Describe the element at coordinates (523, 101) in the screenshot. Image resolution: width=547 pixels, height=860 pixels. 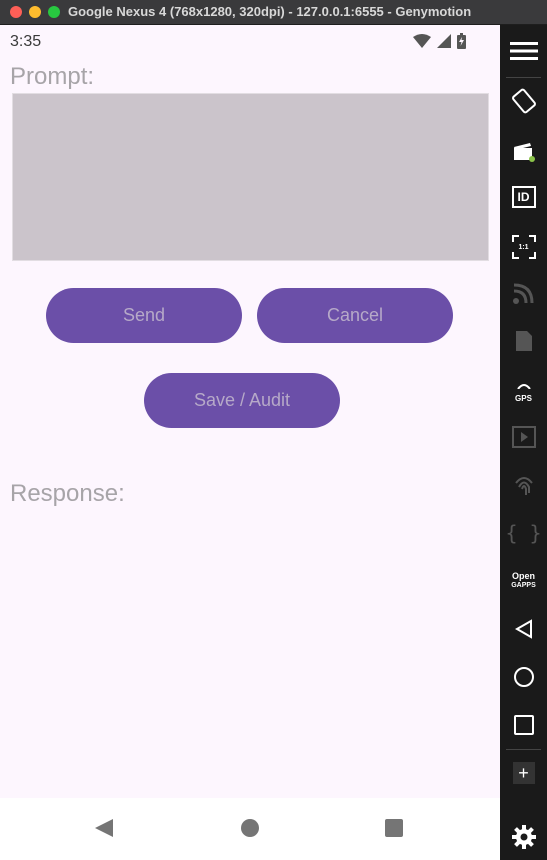
I see `rotate-icon` at that location.